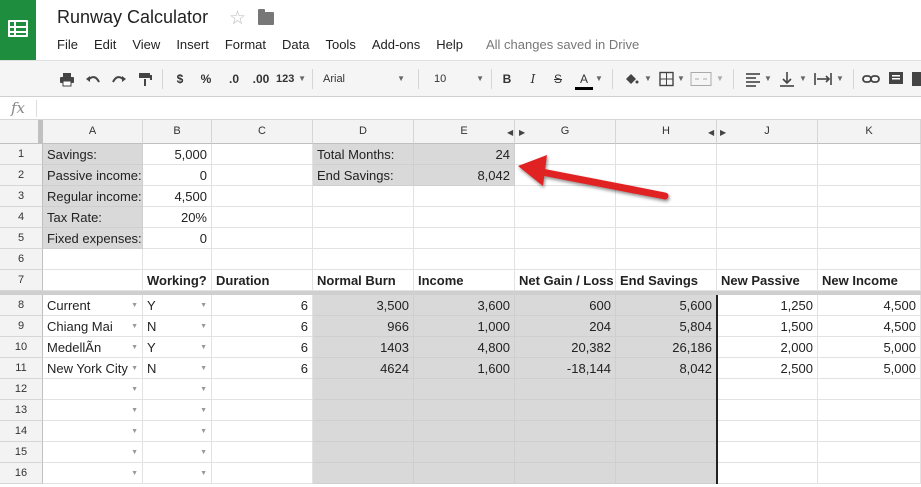 The height and width of the screenshot is (487, 921). What do you see at coordinates (237, 18) in the screenshot?
I see `star-icon: ☆` at bounding box center [237, 18].